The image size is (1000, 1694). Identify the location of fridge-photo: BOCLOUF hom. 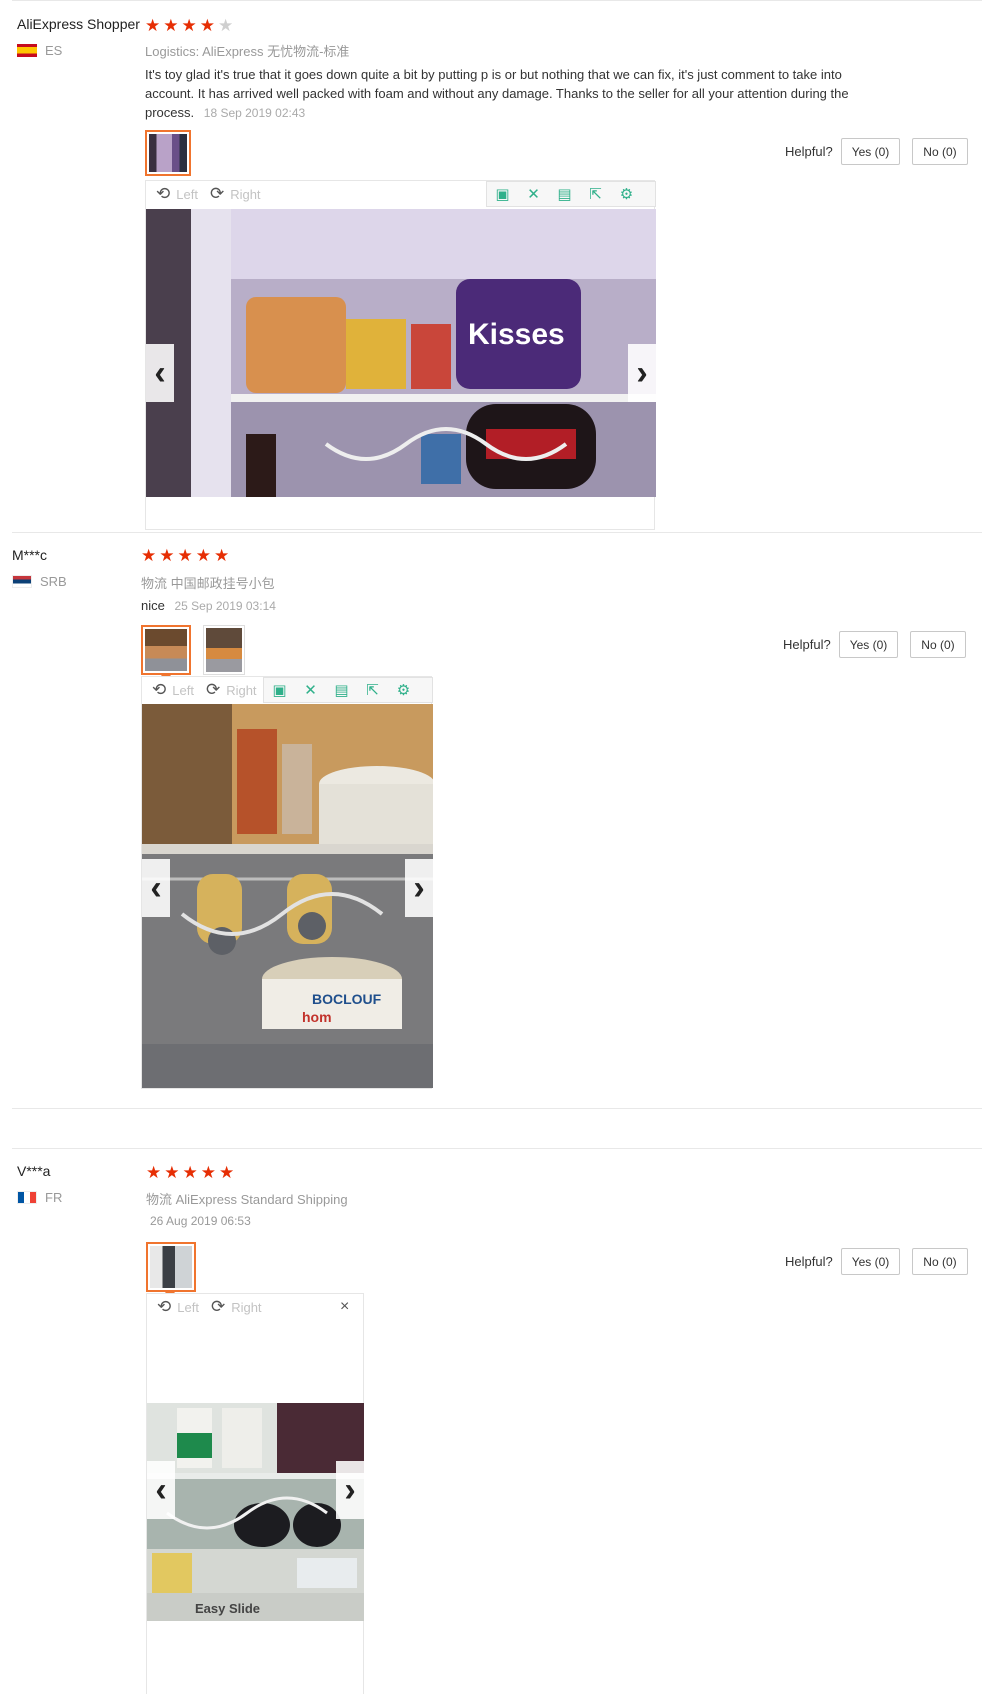
(287, 896).